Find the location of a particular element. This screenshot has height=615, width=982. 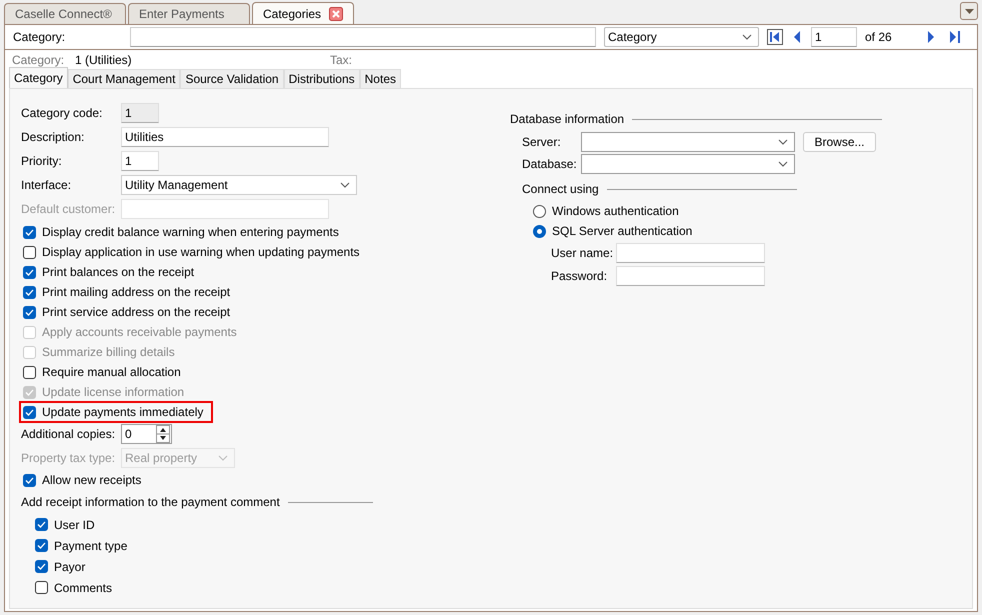

checkbox-label: Update license information is located at coordinates (113, 392).